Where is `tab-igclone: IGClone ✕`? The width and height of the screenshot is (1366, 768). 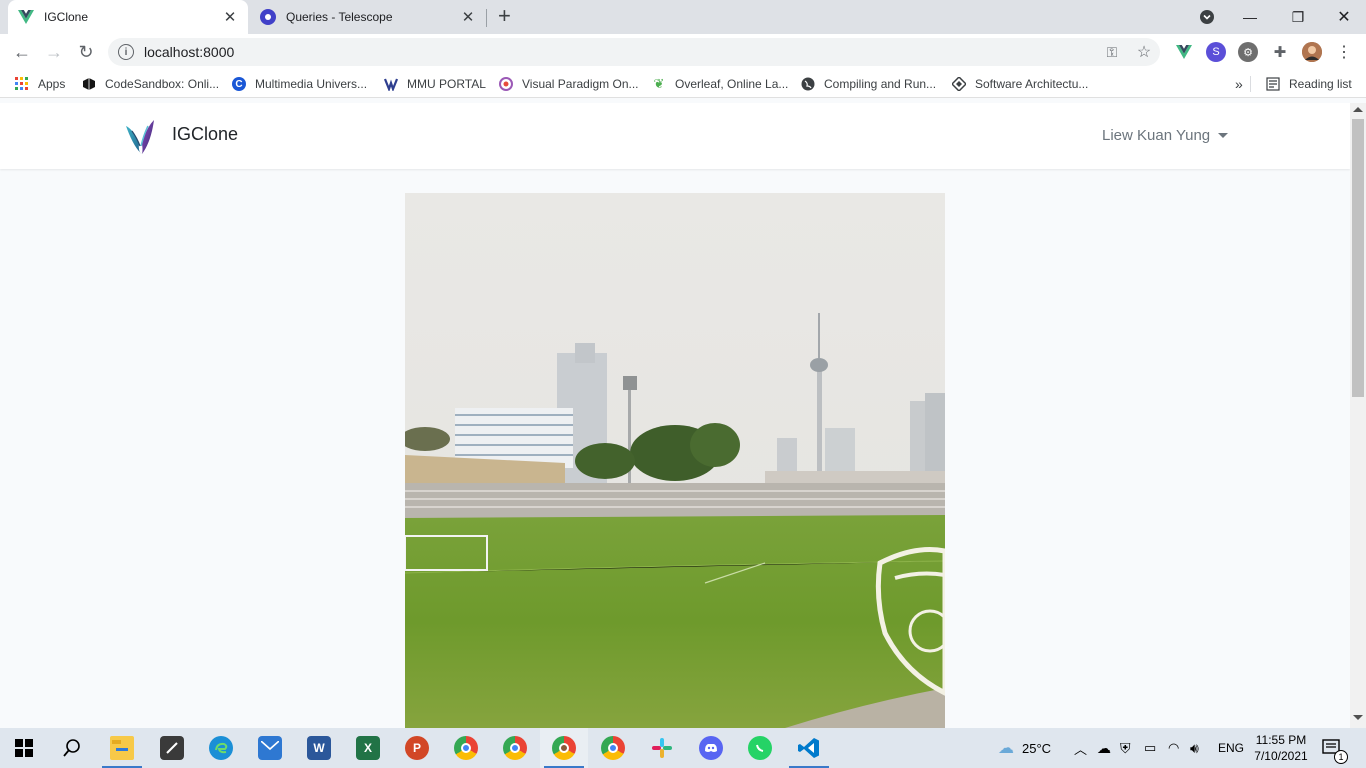 tab-igclone: IGClone ✕ is located at coordinates (128, 17).